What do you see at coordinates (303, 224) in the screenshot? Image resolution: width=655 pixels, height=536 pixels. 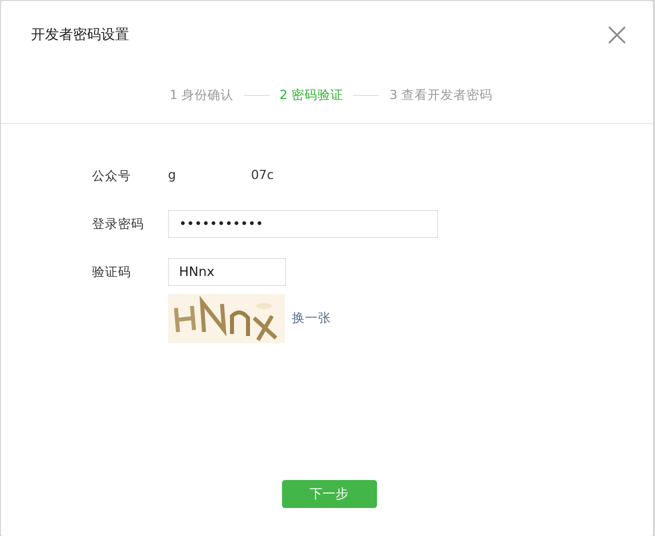 I see `password-field: •••••••••••` at bounding box center [303, 224].